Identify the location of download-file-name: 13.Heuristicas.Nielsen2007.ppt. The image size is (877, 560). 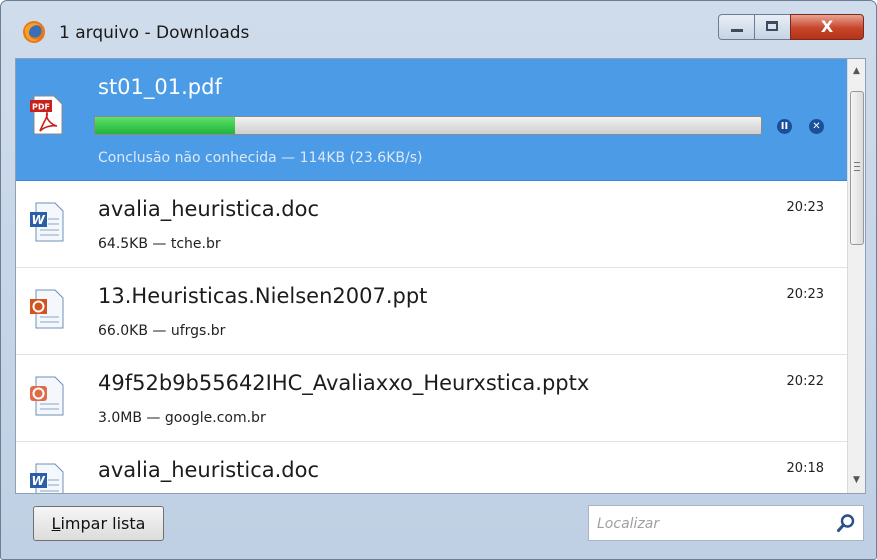
(263, 296).